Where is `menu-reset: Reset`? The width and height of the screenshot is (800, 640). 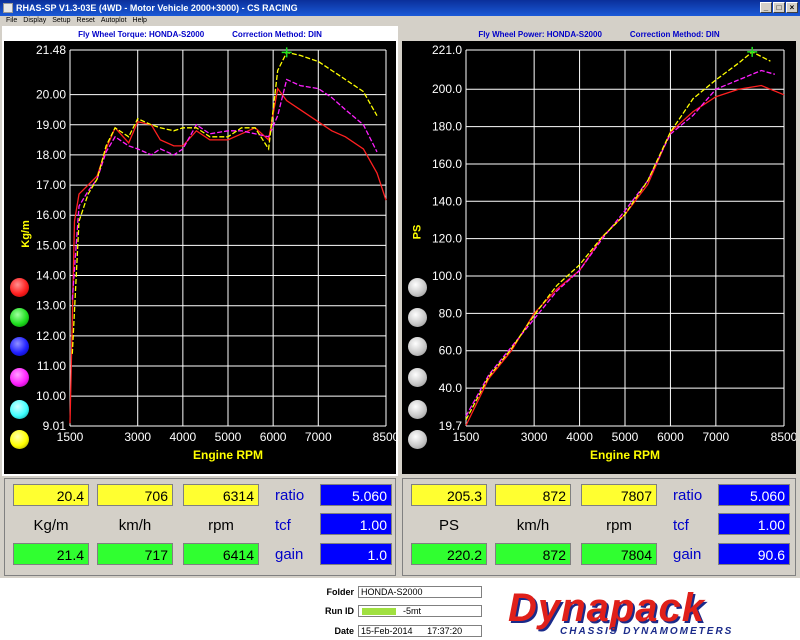 menu-reset: Reset is located at coordinates (86, 21).